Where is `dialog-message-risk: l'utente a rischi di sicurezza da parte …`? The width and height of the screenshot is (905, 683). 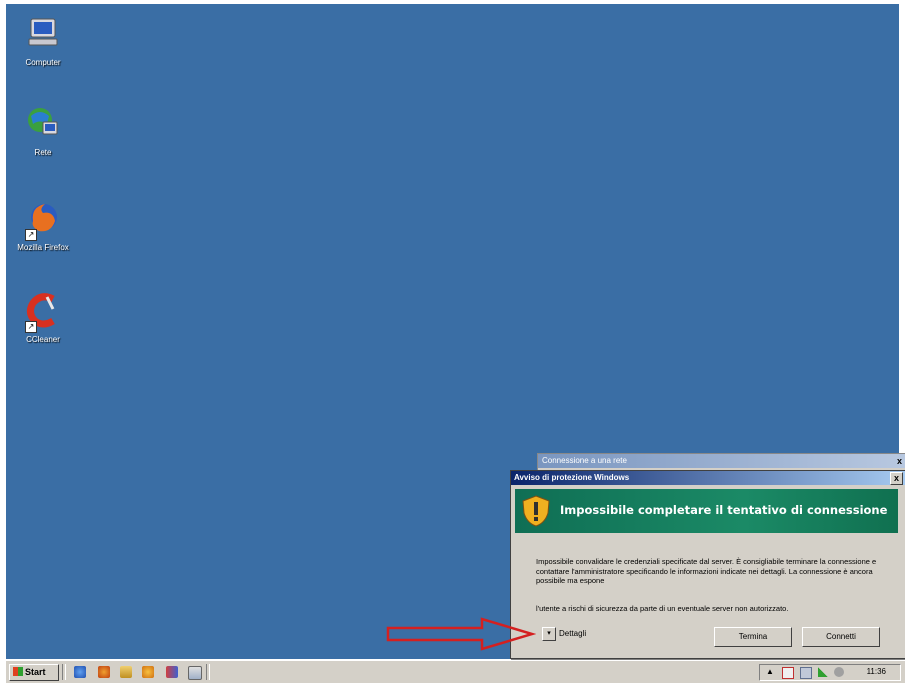
dialog-message-risk: l'utente a rischi di sicurezza da parte … is located at coordinates (662, 608).